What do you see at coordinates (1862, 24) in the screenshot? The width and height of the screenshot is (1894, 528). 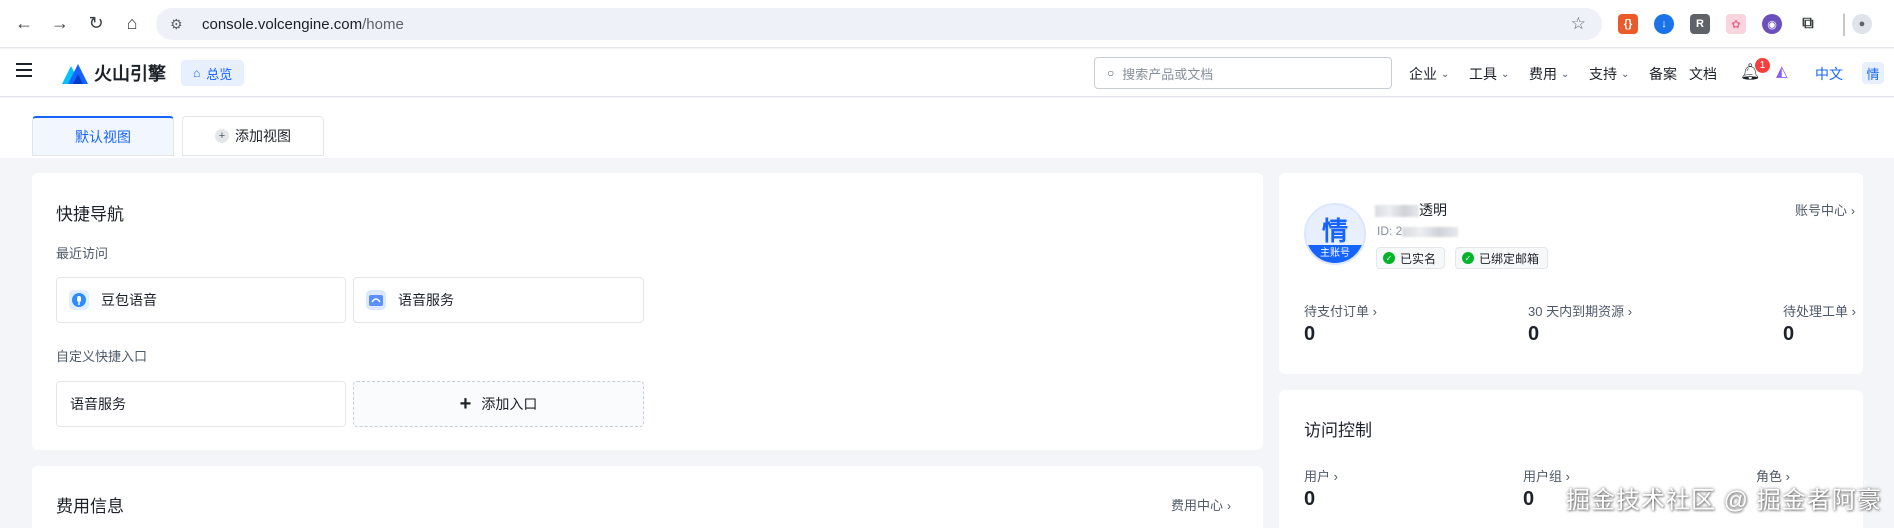 I see `browser-profile-avatar: ●` at bounding box center [1862, 24].